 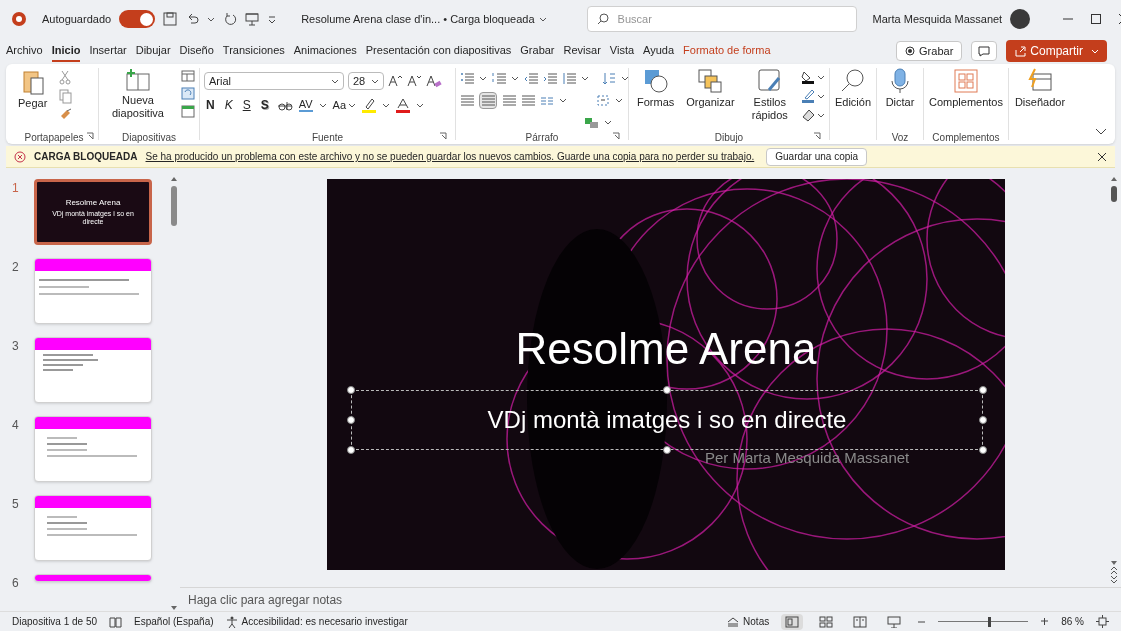 What do you see at coordinates (853, 99) in the screenshot?
I see `editing-button: Edición` at bounding box center [853, 99].